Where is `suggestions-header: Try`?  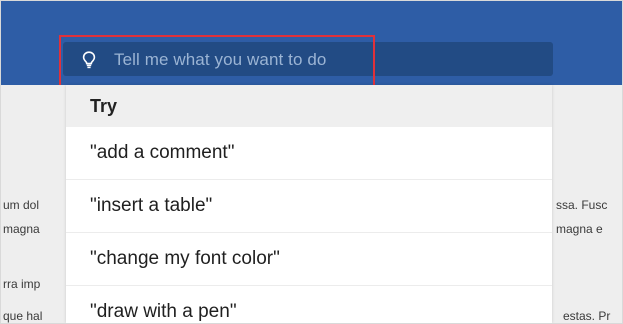 suggestions-header: Try is located at coordinates (309, 106).